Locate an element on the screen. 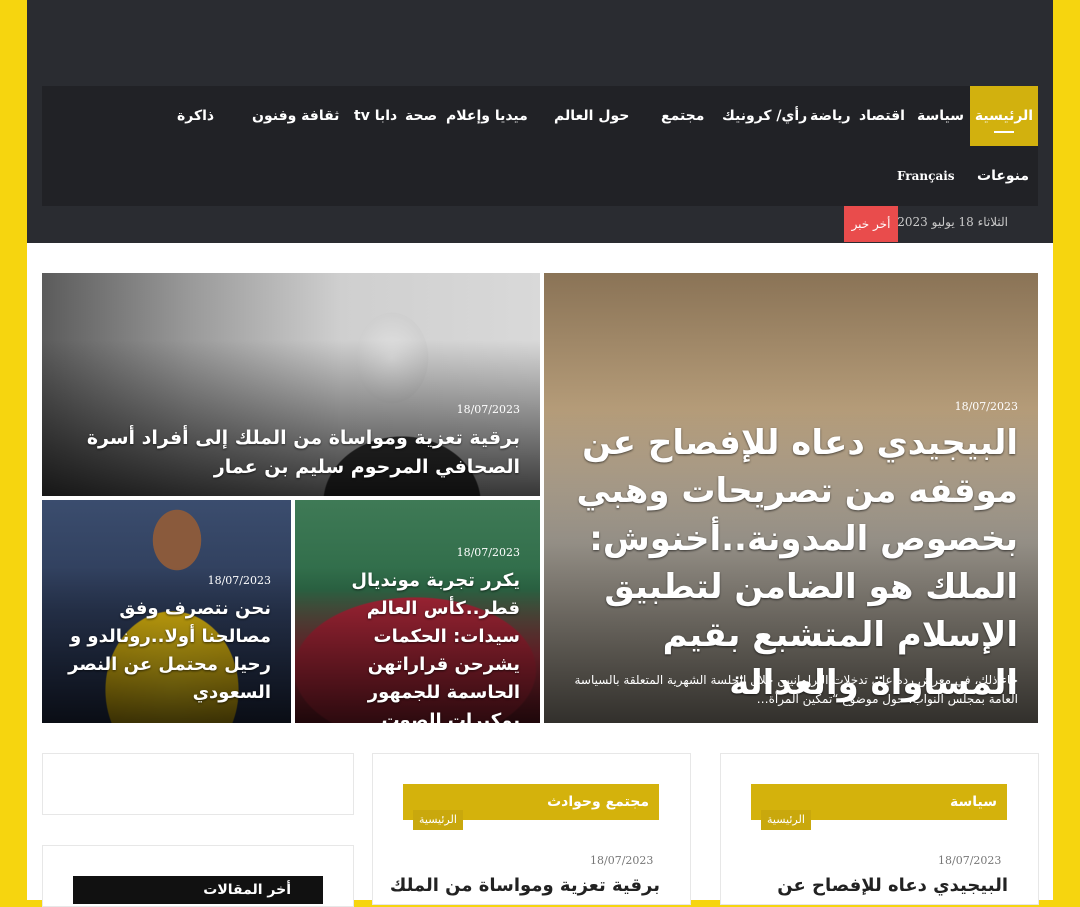 The height and width of the screenshot is (907, 1080). nav-item-opinion: رأي/ كرونيك is located at coordinates (764, 116).